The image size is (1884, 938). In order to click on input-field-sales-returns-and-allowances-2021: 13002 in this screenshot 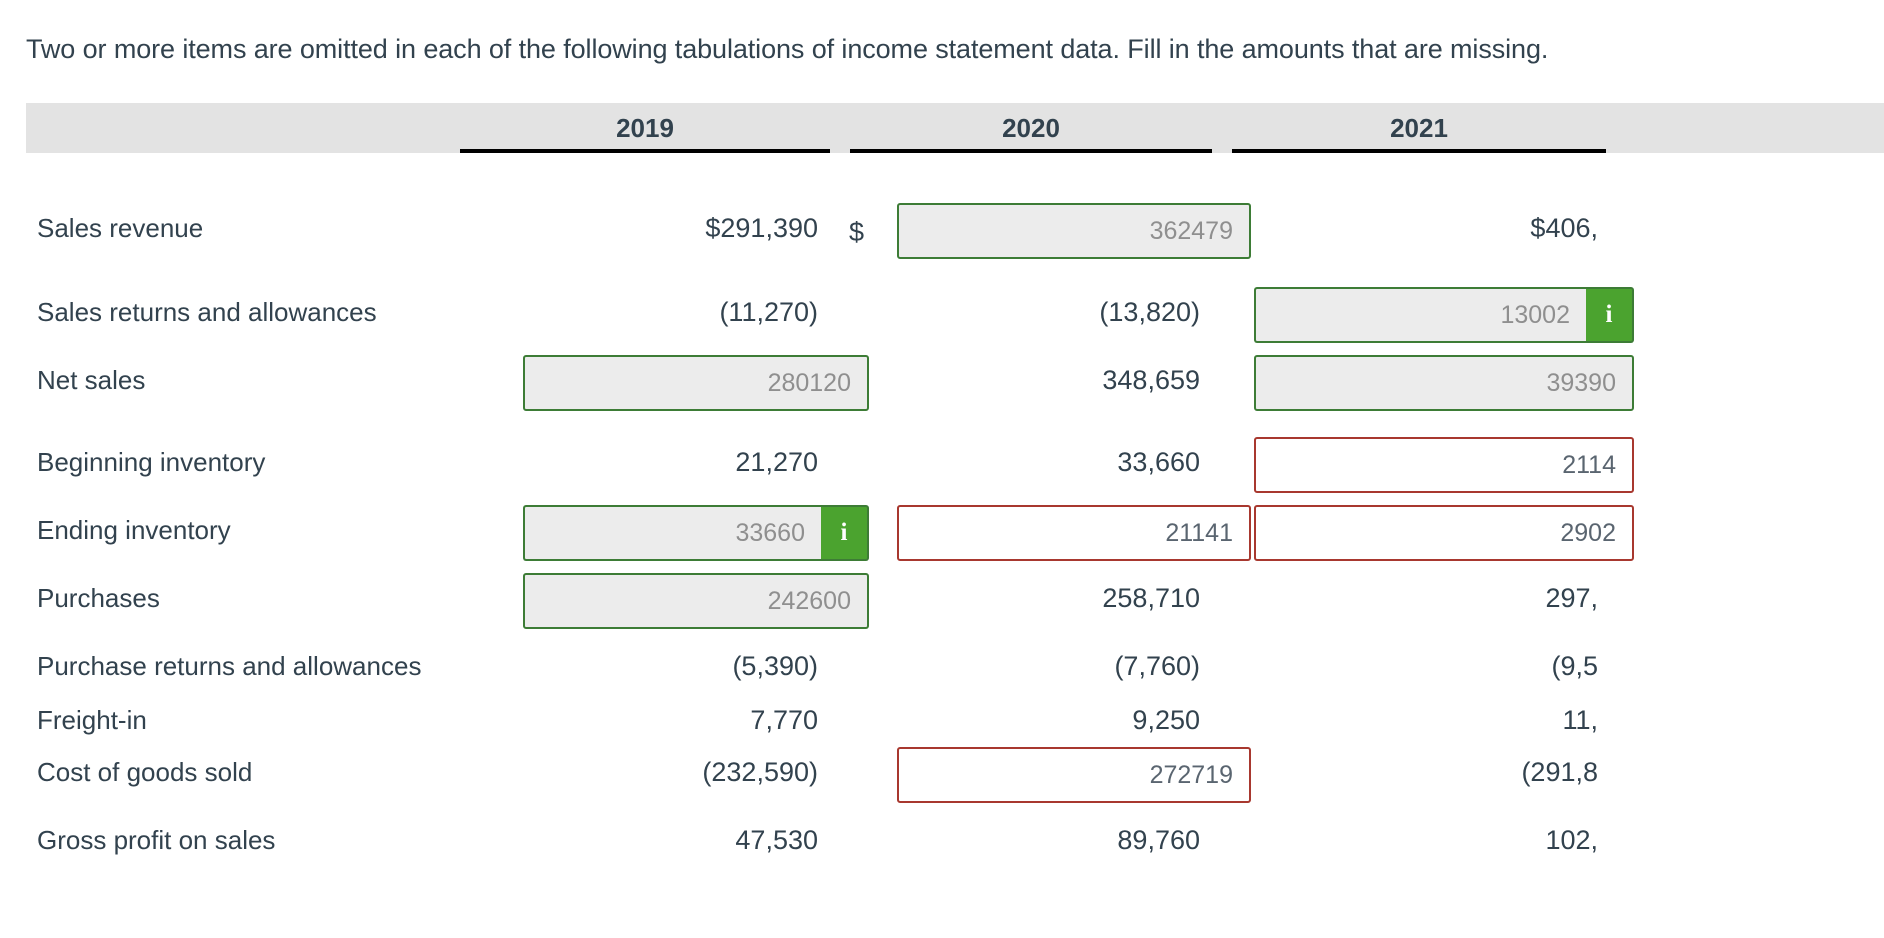, I will do `click(1420, 315)`.